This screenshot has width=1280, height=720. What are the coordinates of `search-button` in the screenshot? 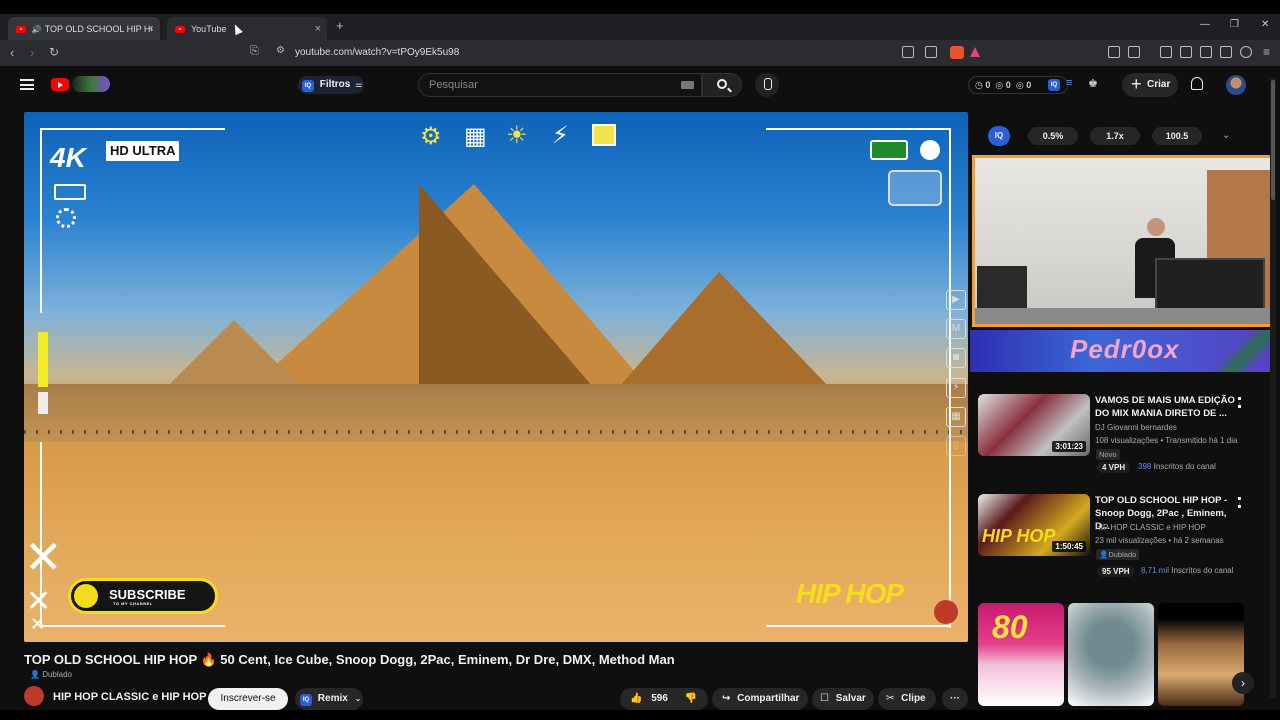 It's located at (722, 85).